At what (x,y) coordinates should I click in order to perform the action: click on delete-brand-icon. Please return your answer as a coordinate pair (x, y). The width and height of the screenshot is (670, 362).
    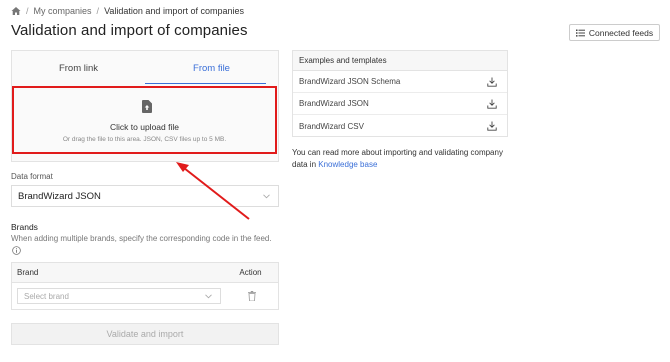
    Looking at the image, I should click on (252, 296).